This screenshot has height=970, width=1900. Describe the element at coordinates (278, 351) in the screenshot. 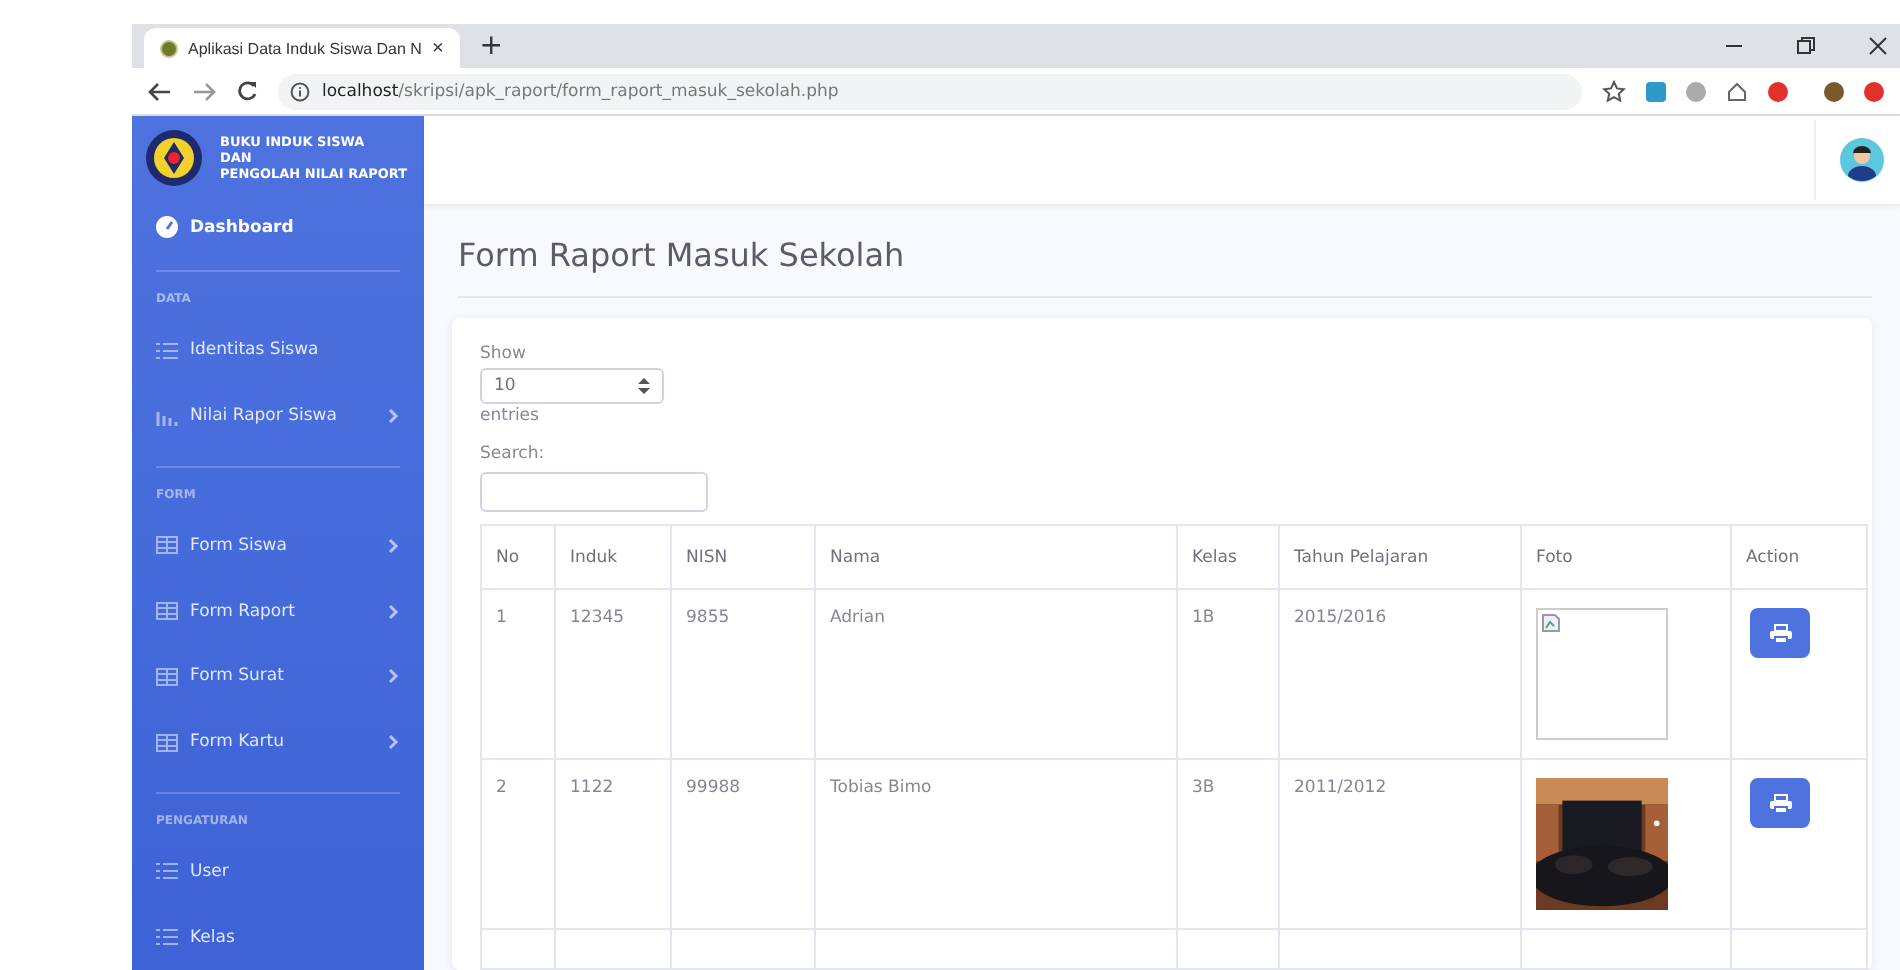

I see `sidebar-item: Identitas Siswa` at that location.